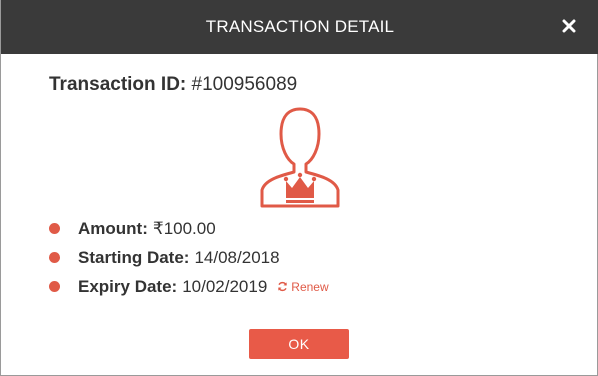 The image size is (598, 376). What do you see at coordinates (184, 228) in the screenshot?
I see `amount-value: ₹100.00` at bounding box center [184, 228].